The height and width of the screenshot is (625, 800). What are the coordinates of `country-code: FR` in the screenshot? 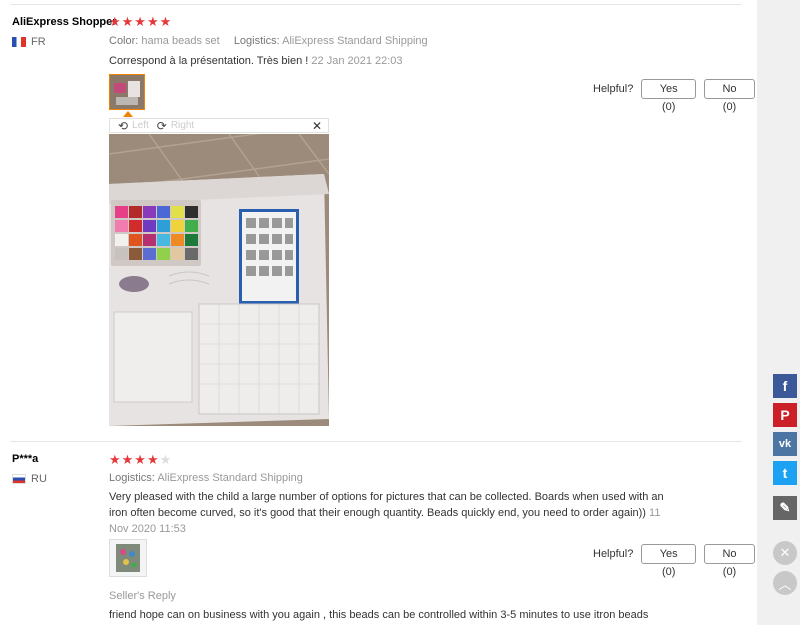 It's located at (38, 42).